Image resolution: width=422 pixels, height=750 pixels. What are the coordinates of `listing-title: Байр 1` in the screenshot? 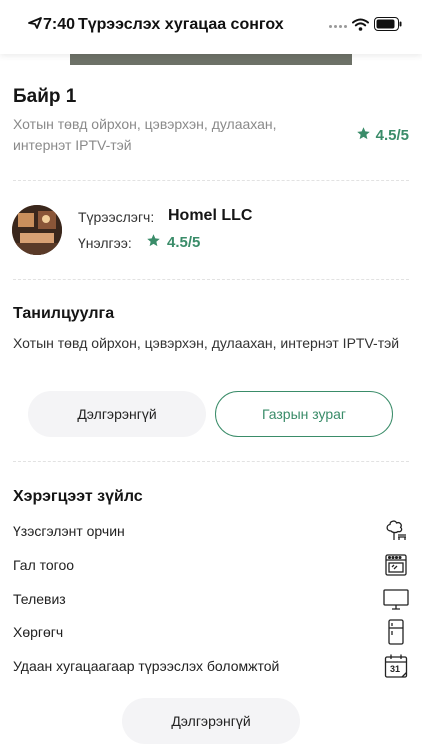 It's located at (45, 96).